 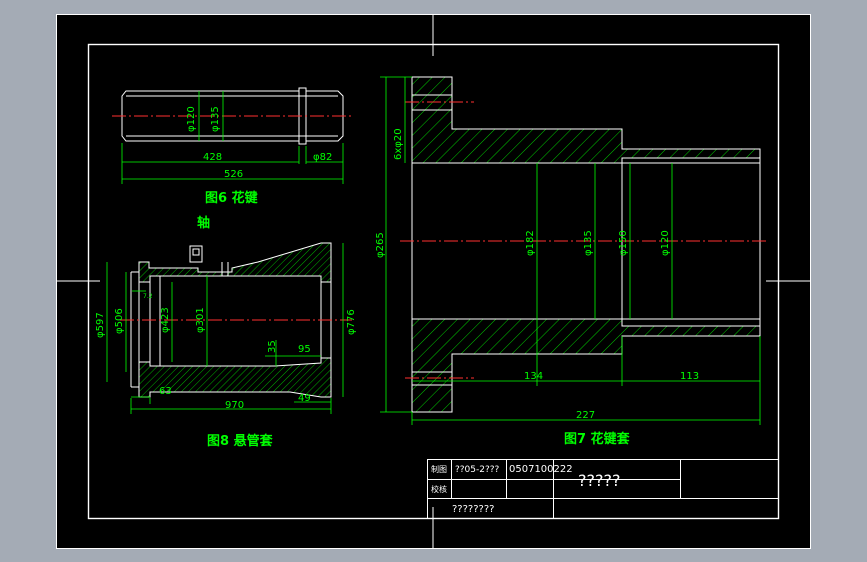 What do you see at coordinates (541, 469) in the screenshot?
I see `title-block-drawing-number: 0507100222` at bounding box center [541, 469].